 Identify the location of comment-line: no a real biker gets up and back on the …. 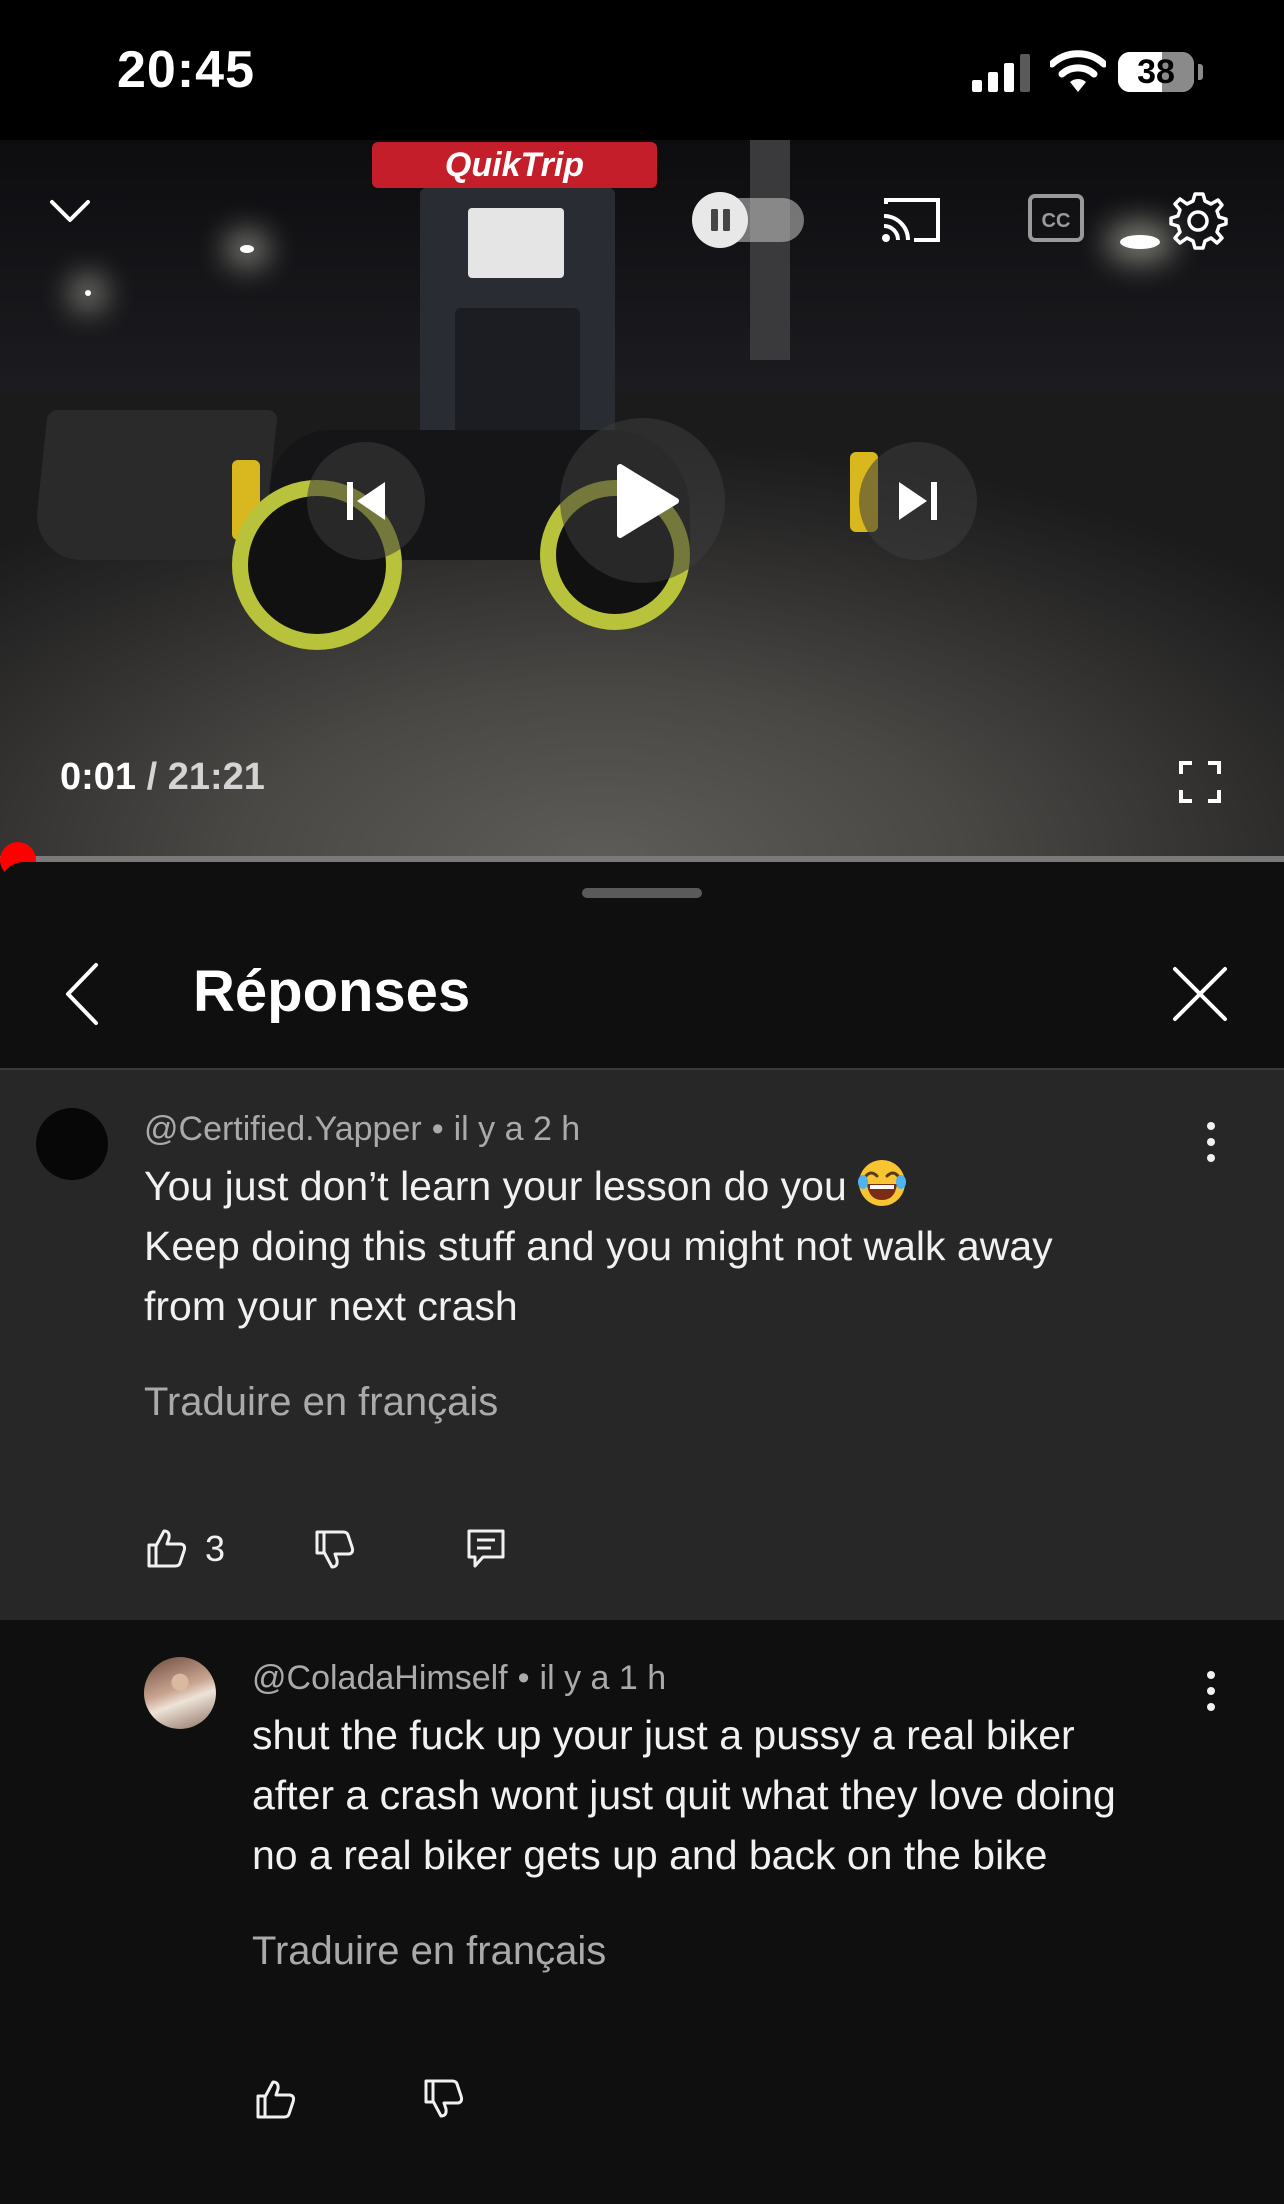
(650, 1855).